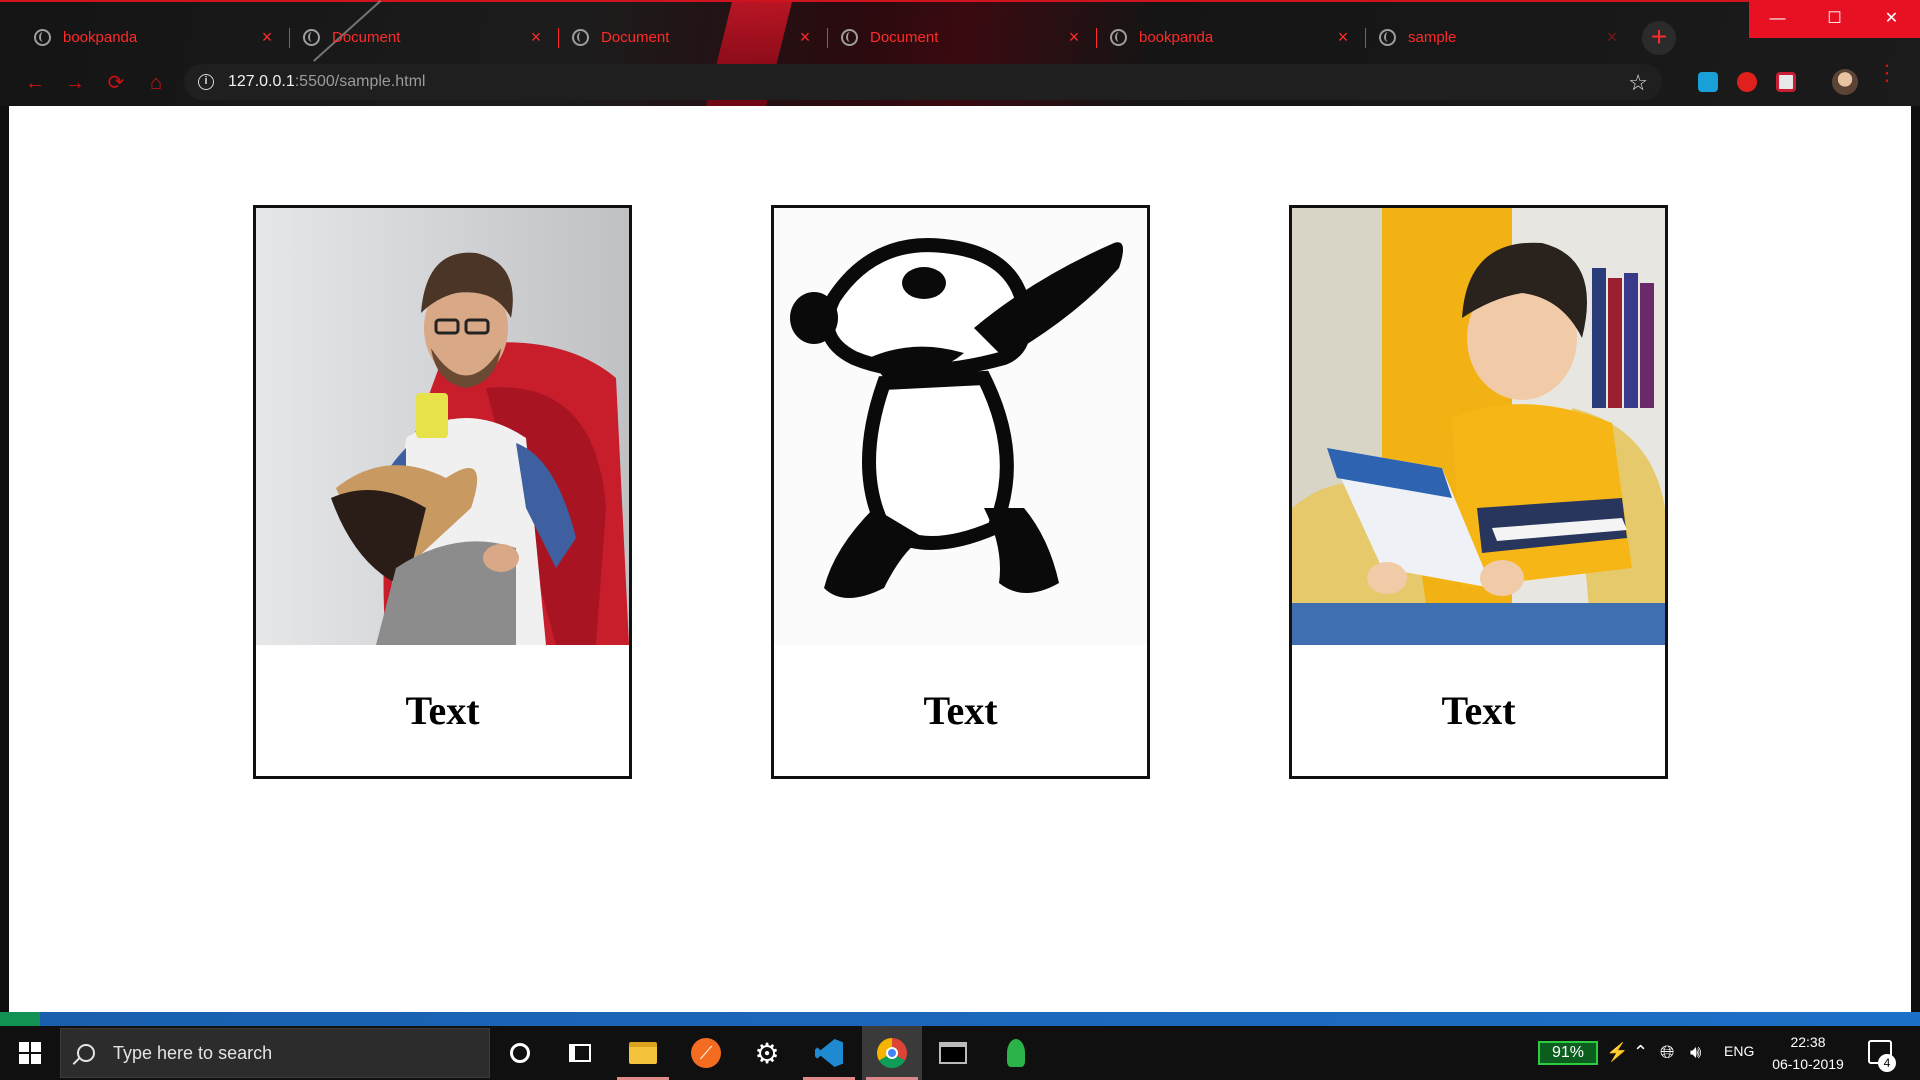  Describe the element at coordinates (1659, 38) in the screenshot. I see `new-tab-button: +` at that location.